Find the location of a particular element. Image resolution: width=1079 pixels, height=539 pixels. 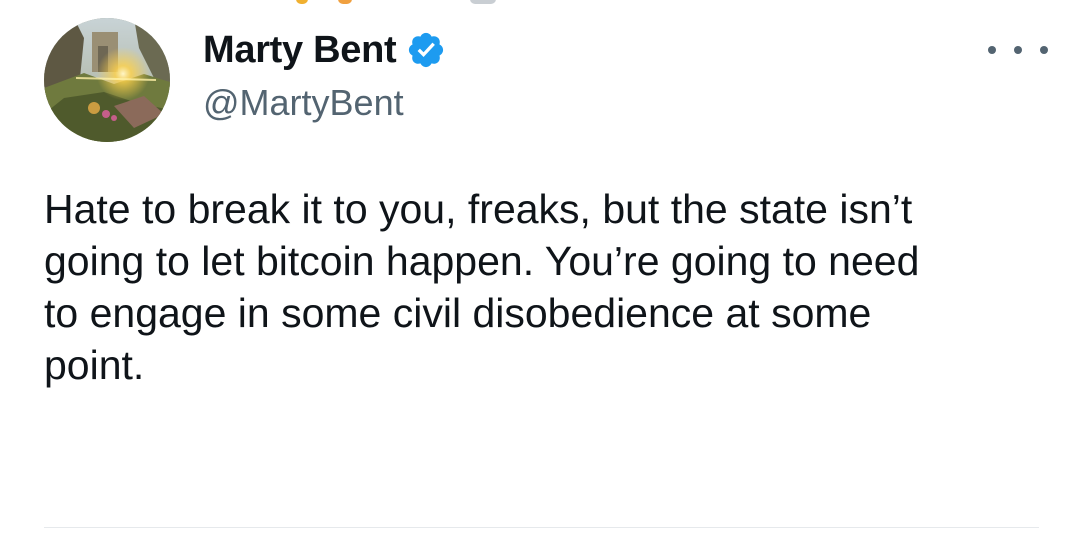

more-options-button is located at coordinates (1018, 50).